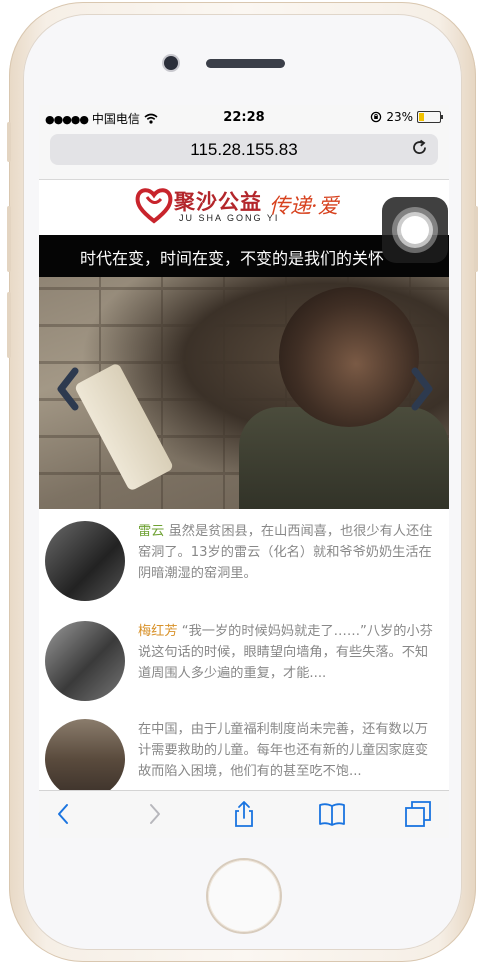  I want to click on book-icon, so click(332, 814).